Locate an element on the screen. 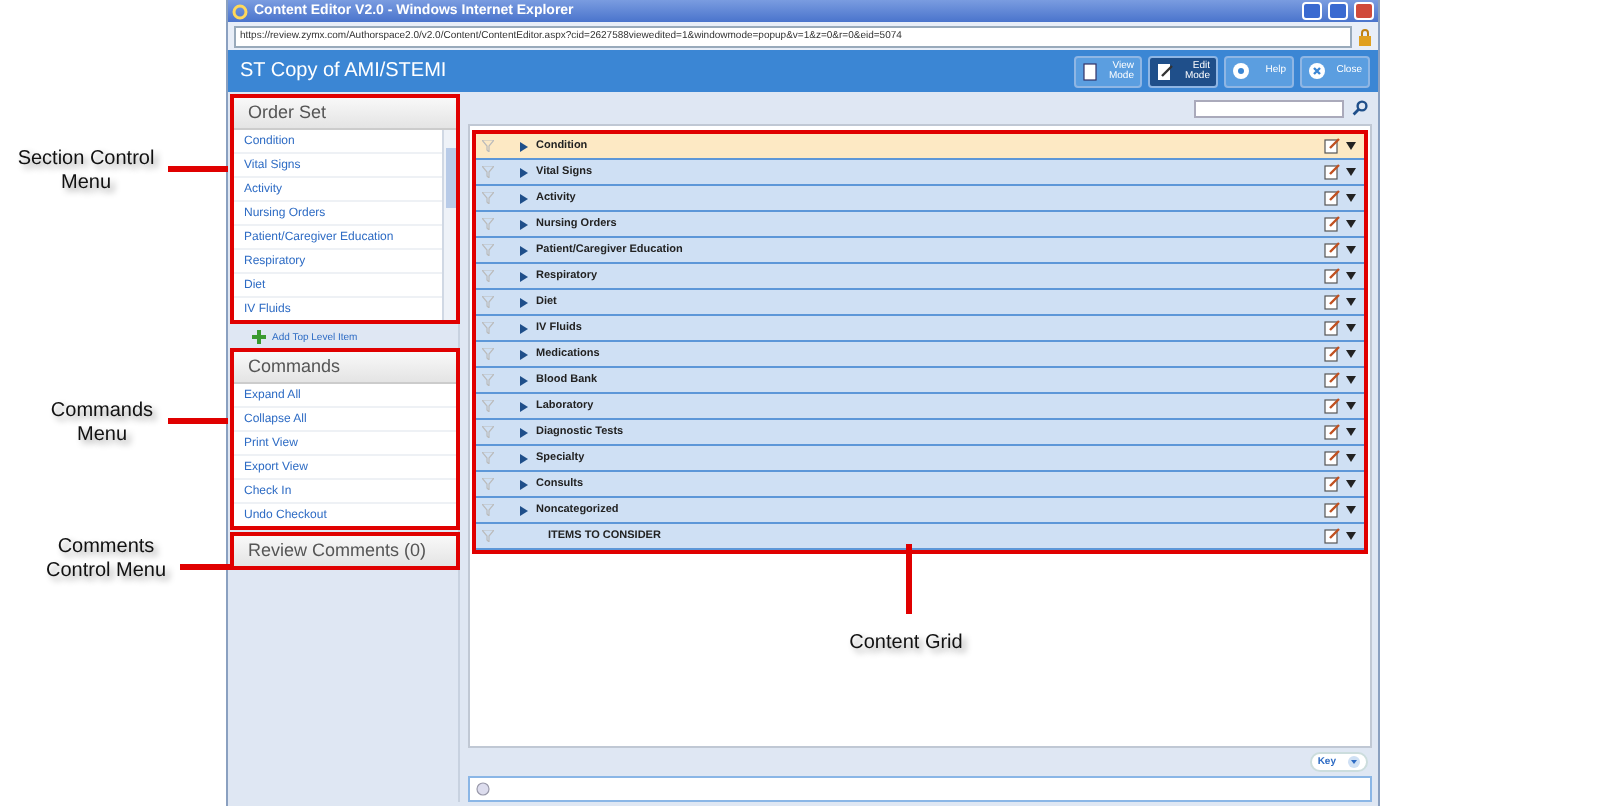  search-field is located at coordinates (1269, 108).